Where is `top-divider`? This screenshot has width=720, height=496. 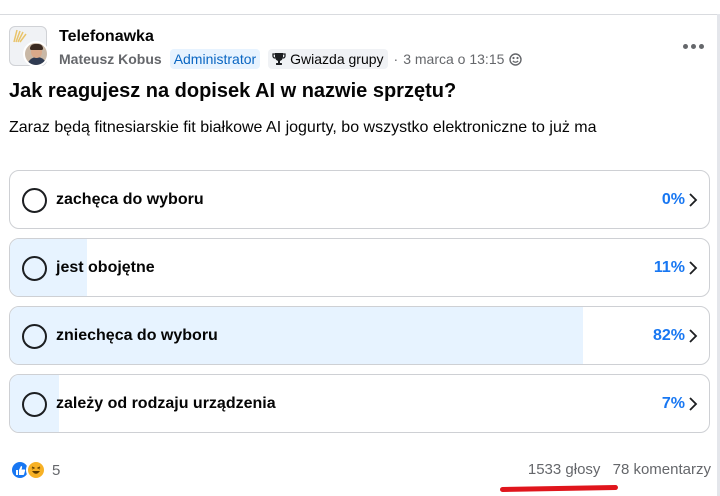 top-divider is located at coordinates (360, 14).